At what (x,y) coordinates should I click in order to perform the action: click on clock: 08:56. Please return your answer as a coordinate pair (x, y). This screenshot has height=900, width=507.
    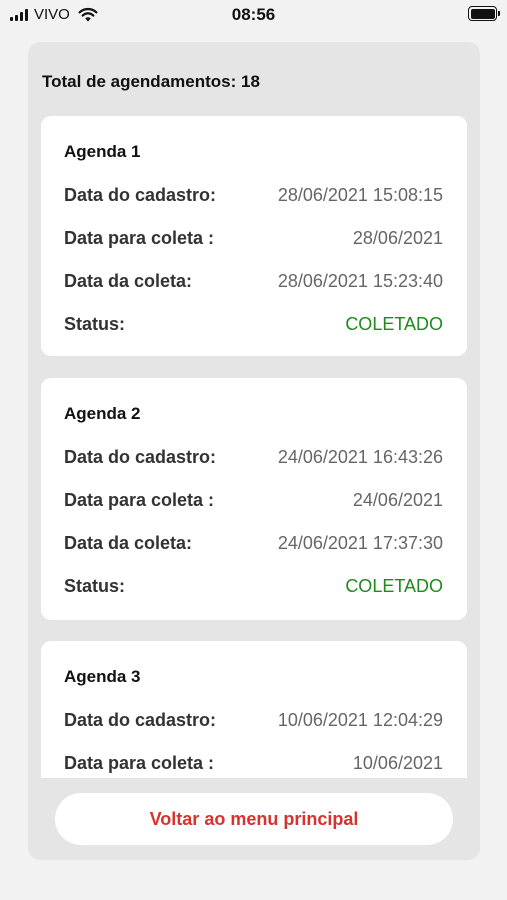
    Looking at the image, I should click on (253, 14).